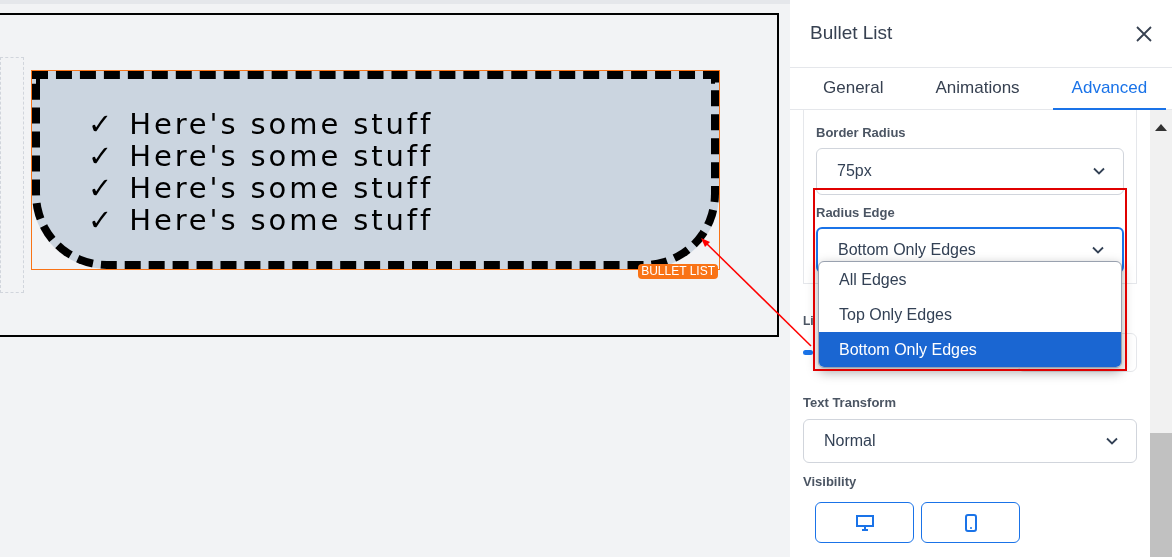 This screenshot has height=557, width=1172. I want to click on field-label: Border Radius, so click(861, 133).